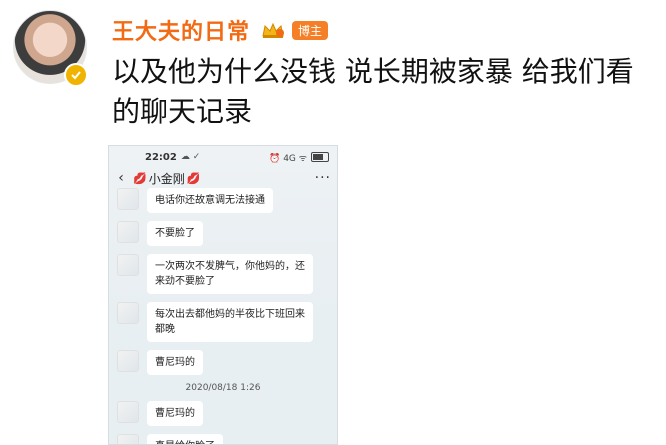 Image resolution: width=666 pixels, height=445 pixels. Describe the element at coordinates (288, 158) in the screenshot. I see `status-right-icons: ⏰ 4G ᯤ` at that location.